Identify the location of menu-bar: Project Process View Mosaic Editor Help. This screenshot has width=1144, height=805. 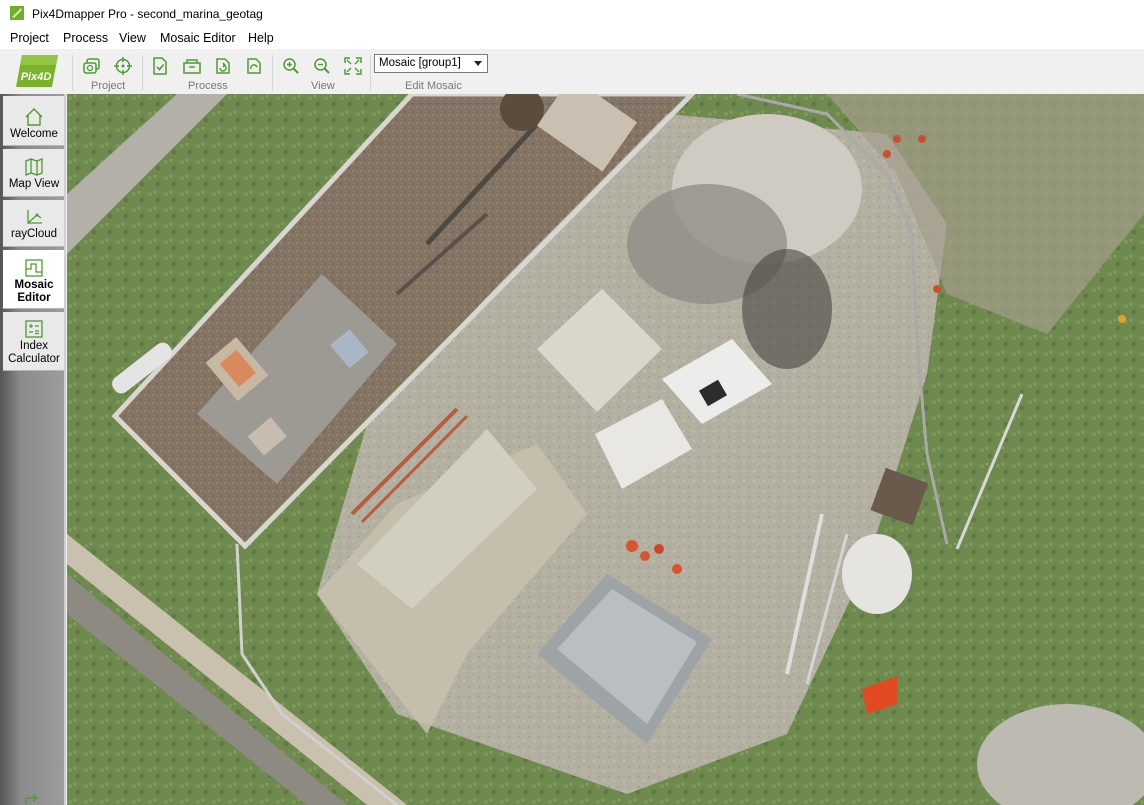
(572, 38).